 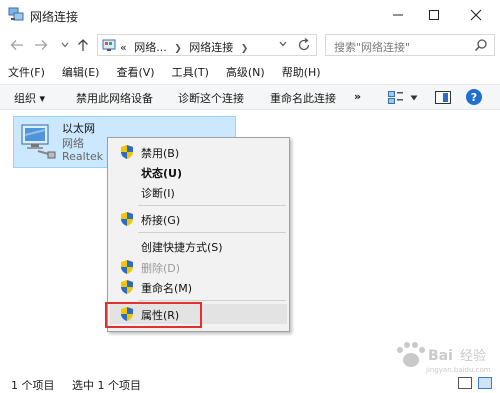 What do you see at coordinates (29, 98) in the screenshot?
I see `organize-button: 组织 ▾` at bounding box center [29, 98].